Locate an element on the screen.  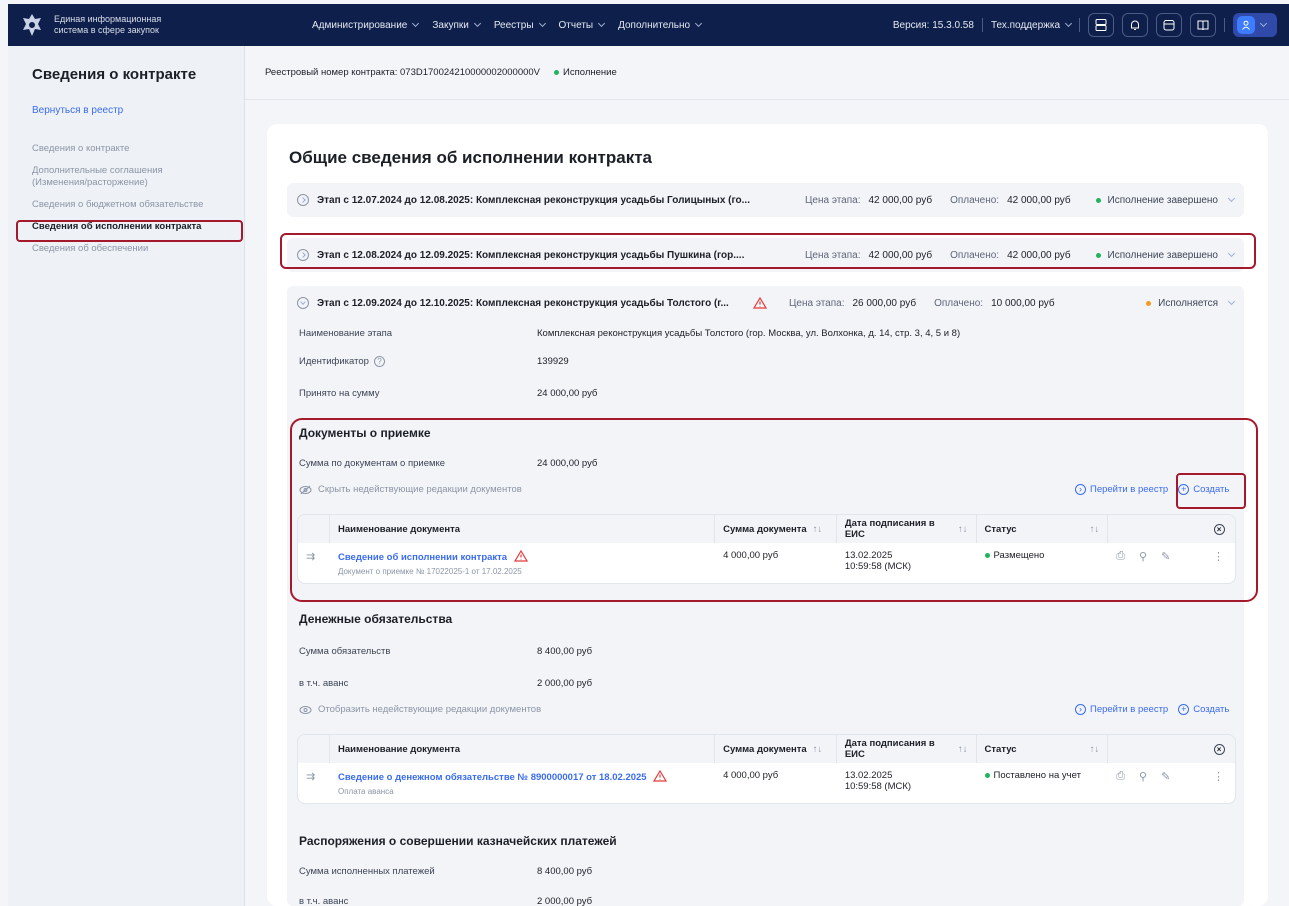
plus-circle-icon: + is located at coordinates (1184, 709).